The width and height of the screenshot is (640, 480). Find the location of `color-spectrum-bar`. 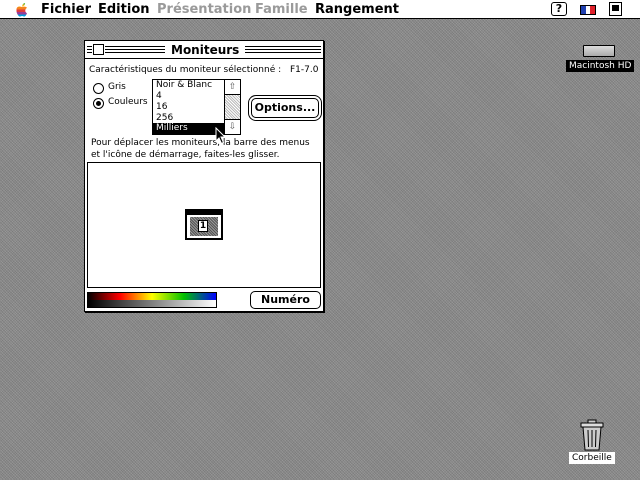

color-spectrum-bar is located at coordinates (152, 300).